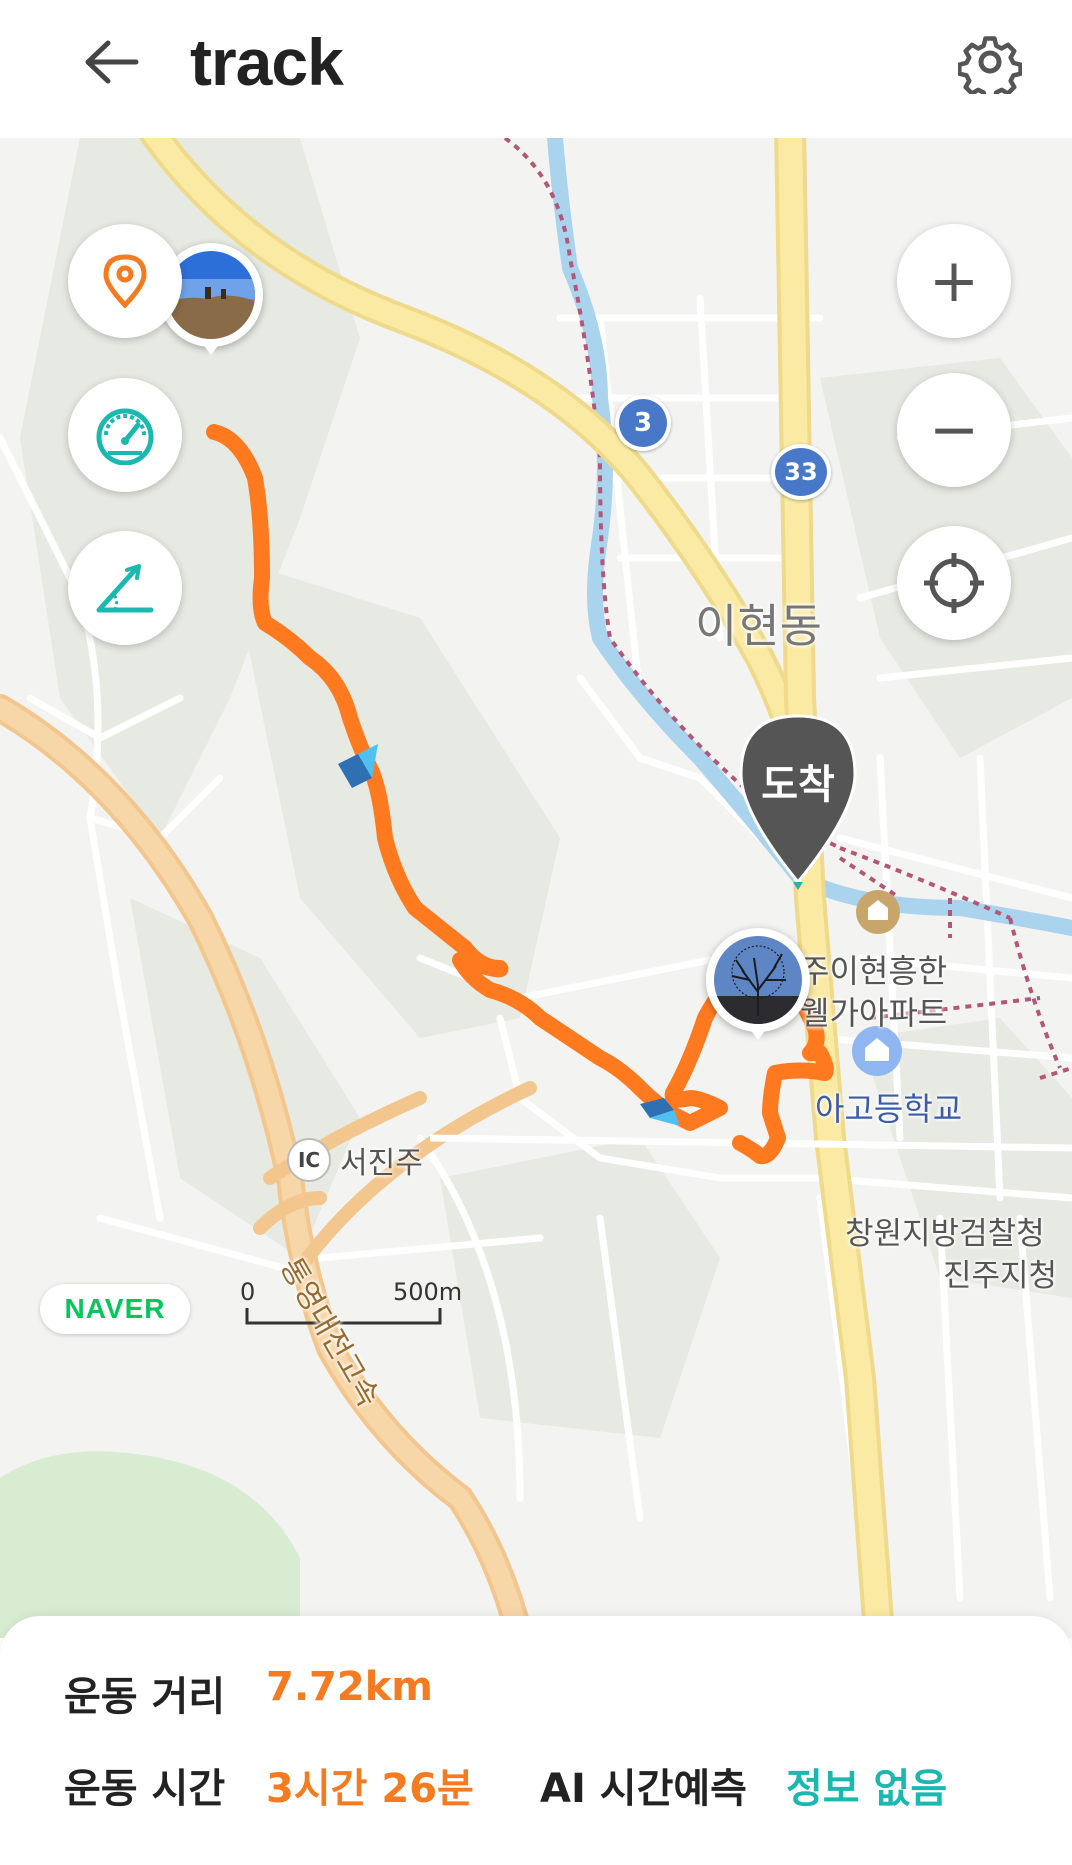 Image resolution: width=1072 pixels, height=1865 pixels. What do you see at coordinates (889, 1109) in the screenshot?
I see `school-label: 아고등학교` at bounding box center [889, 1109].